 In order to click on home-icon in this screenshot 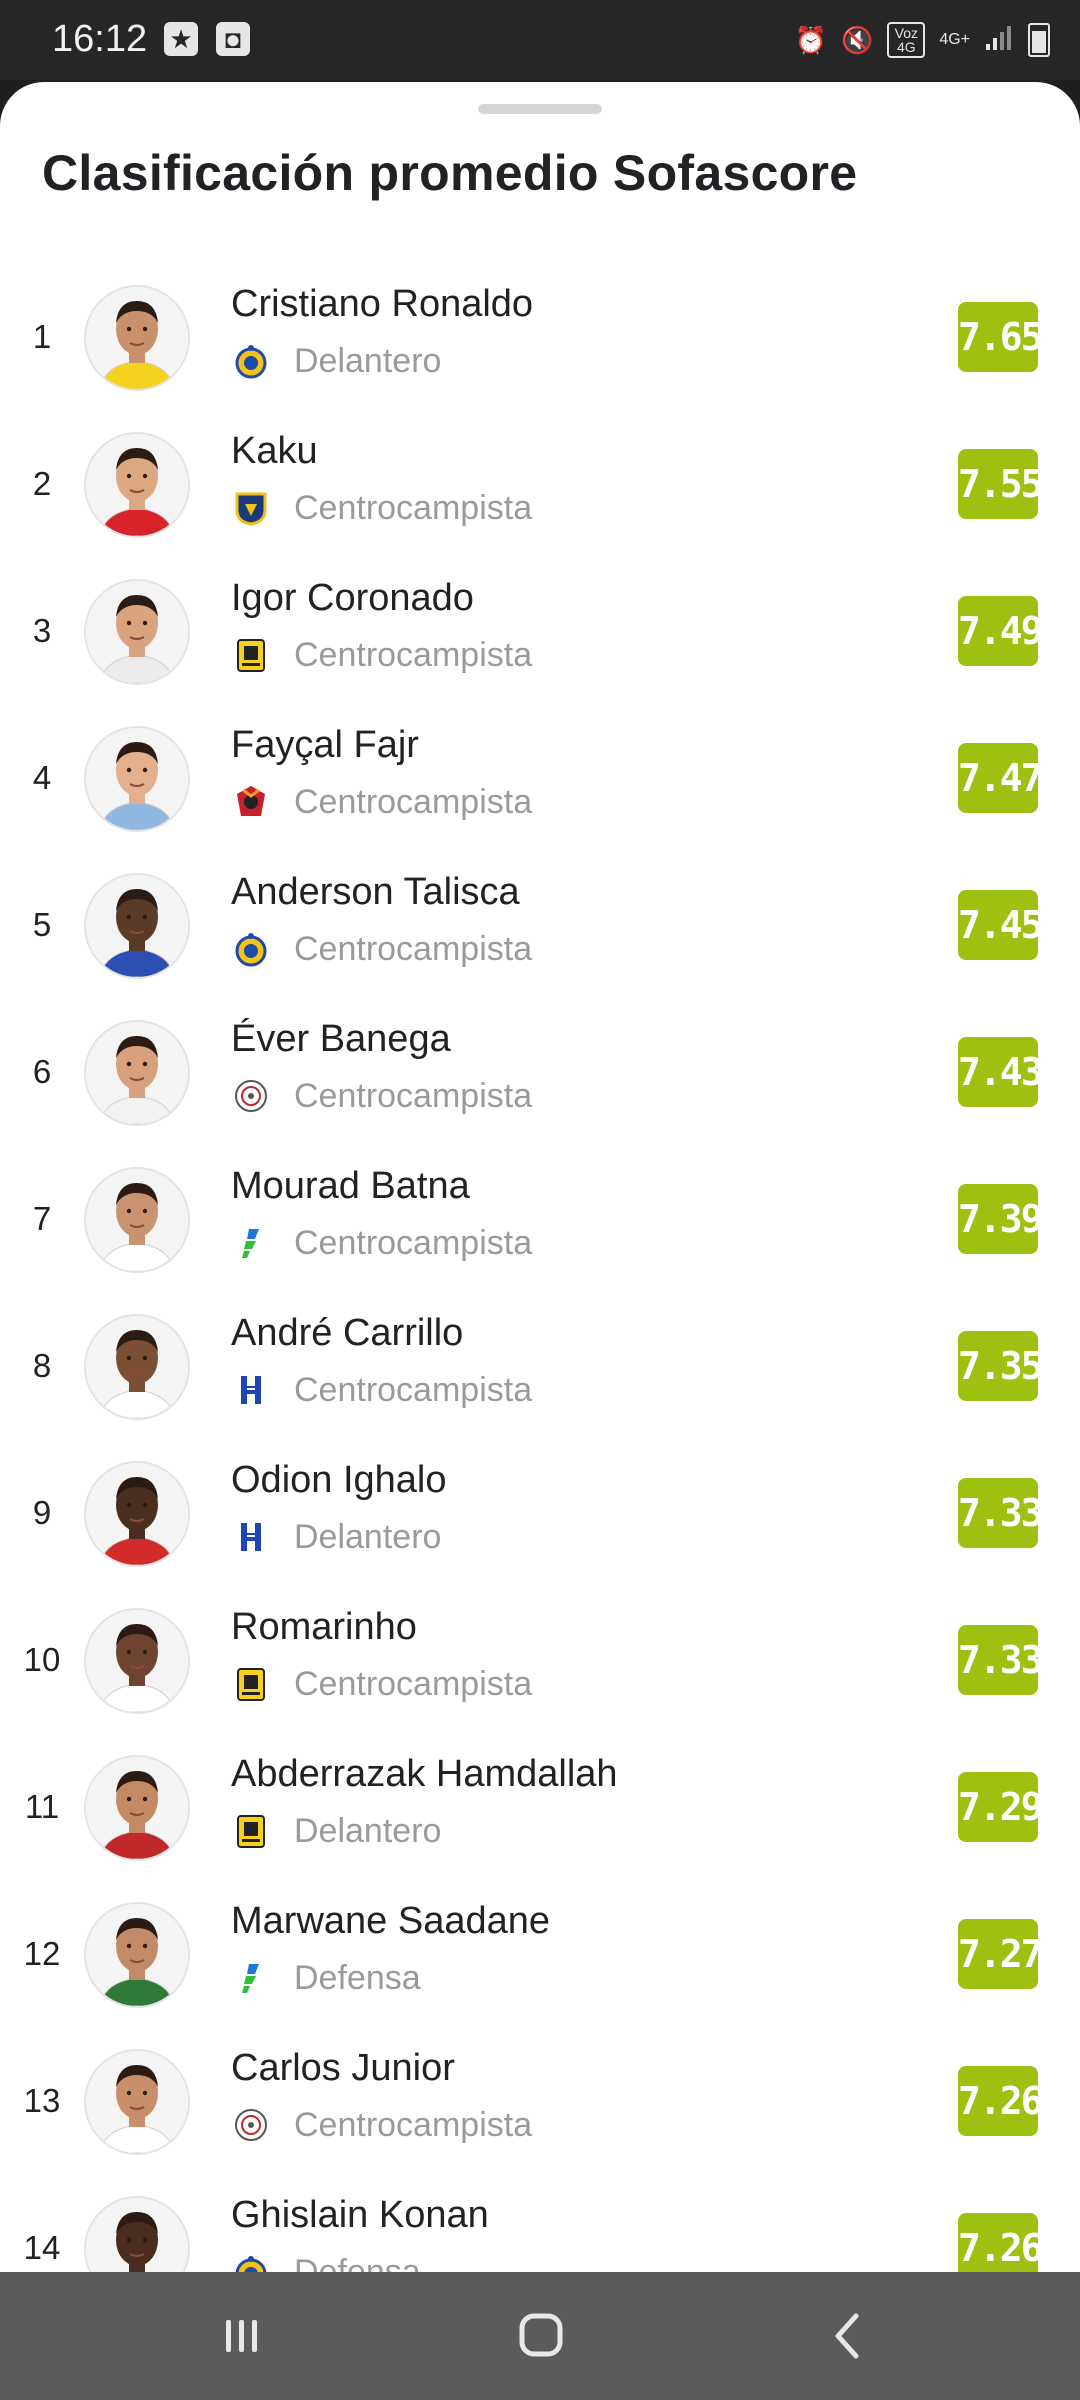, I will do `click(540, 2336)`.